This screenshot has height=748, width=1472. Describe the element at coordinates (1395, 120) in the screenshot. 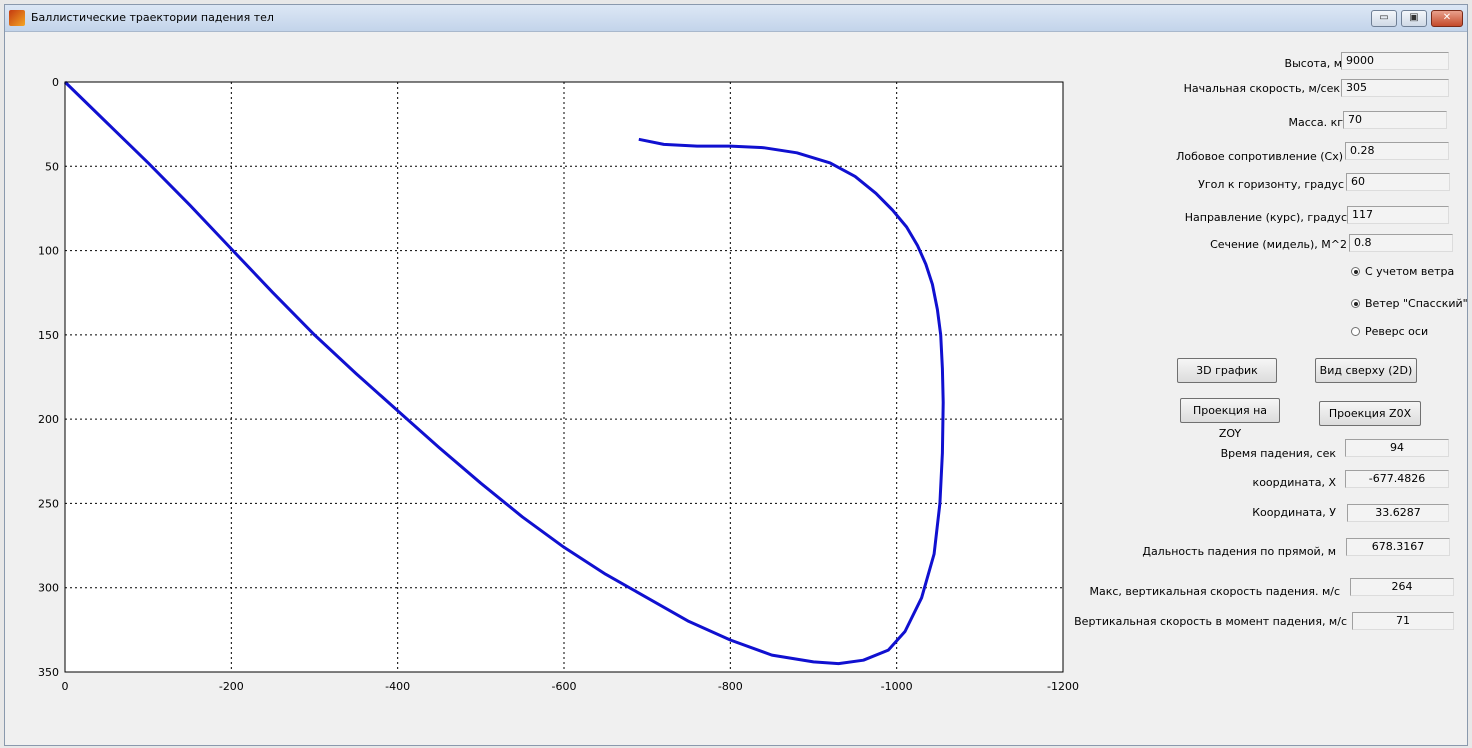

I see `mass-input: 70` at that location.